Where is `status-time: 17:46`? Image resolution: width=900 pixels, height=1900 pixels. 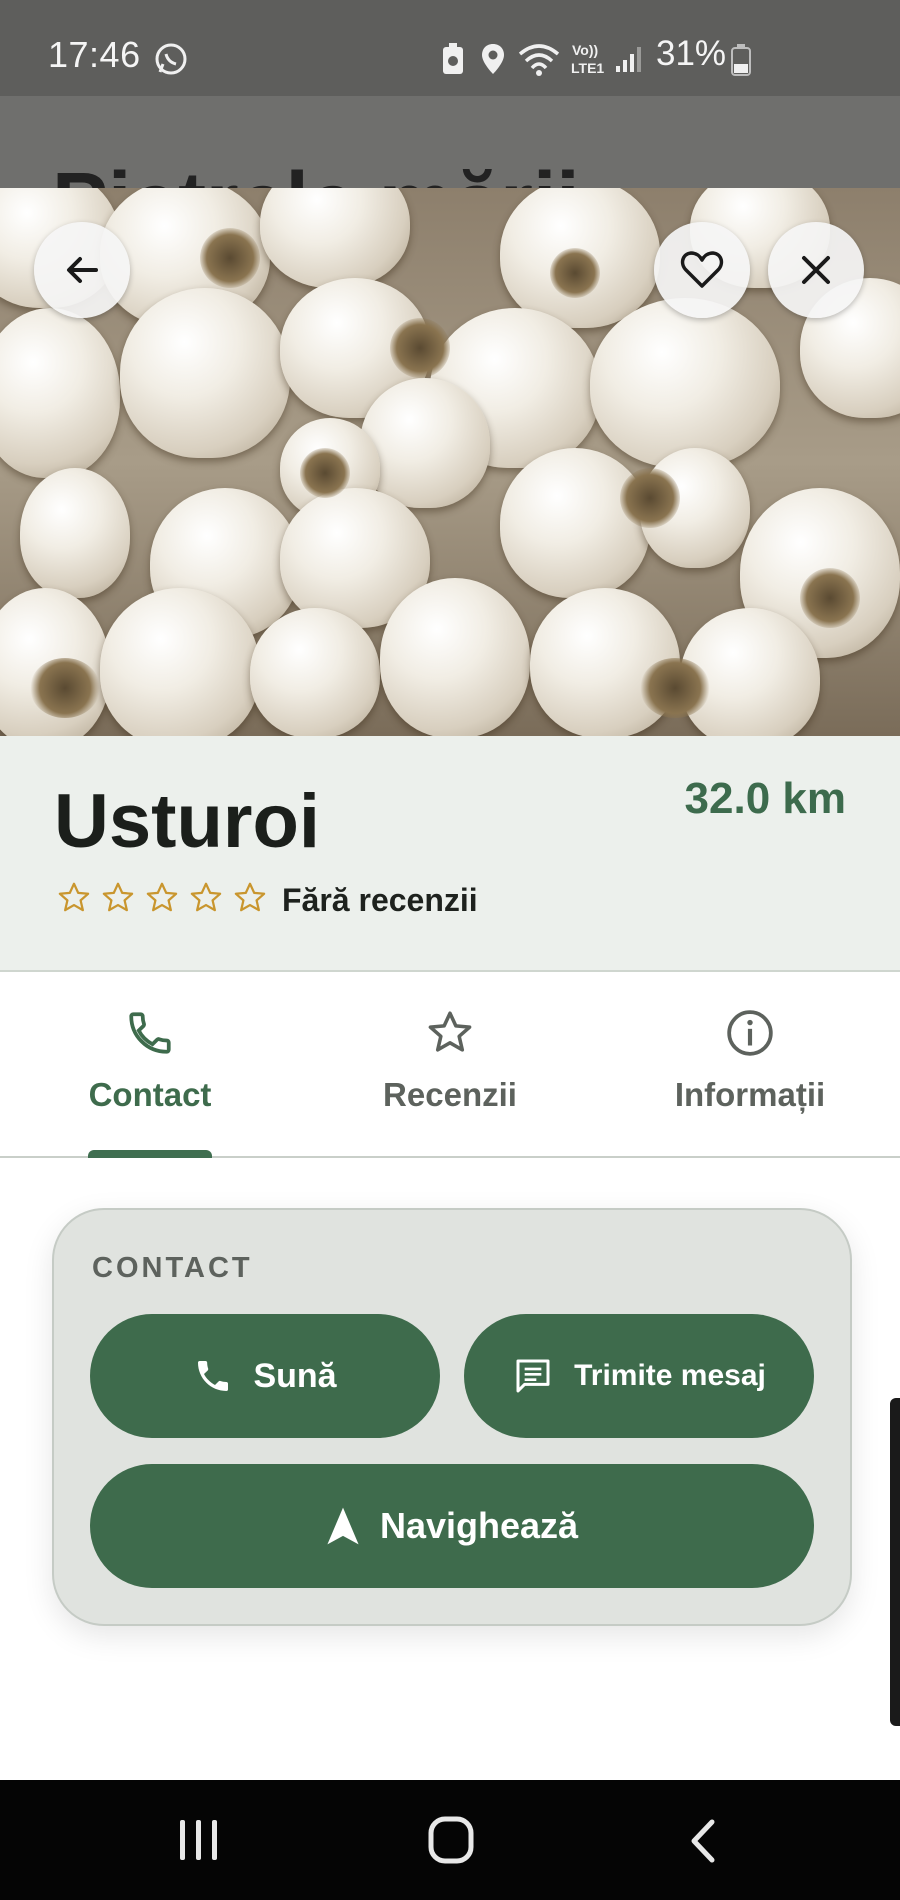 status-time: 17:46 is located at coordinates (94, 54).